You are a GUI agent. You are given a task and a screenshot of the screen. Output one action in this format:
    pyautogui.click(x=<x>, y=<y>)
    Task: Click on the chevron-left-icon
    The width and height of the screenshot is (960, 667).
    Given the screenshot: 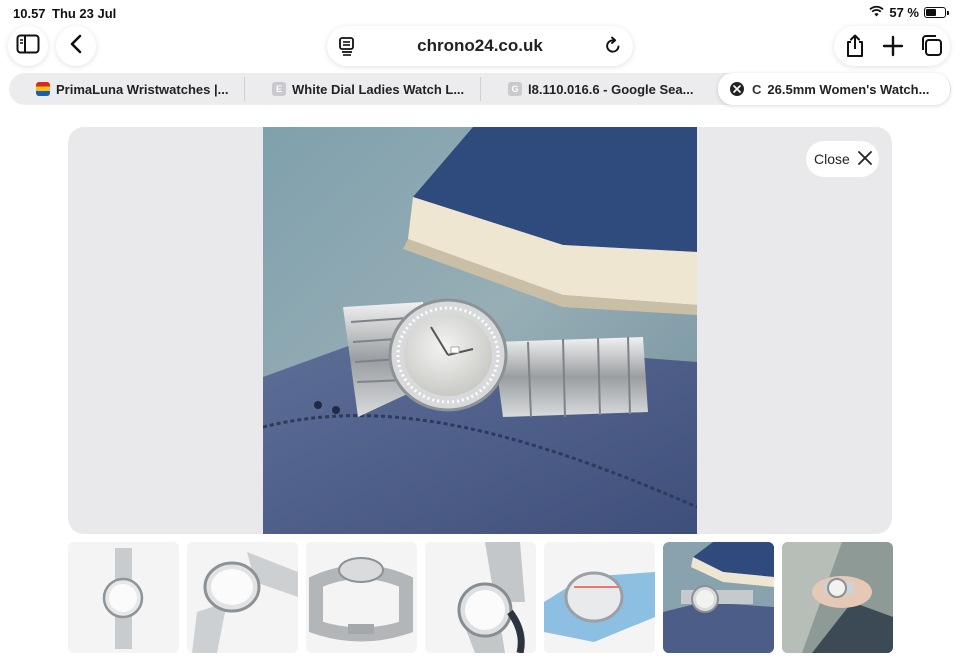 What is the action you would take?
    pyautogui.click(x=76, y=46)
    